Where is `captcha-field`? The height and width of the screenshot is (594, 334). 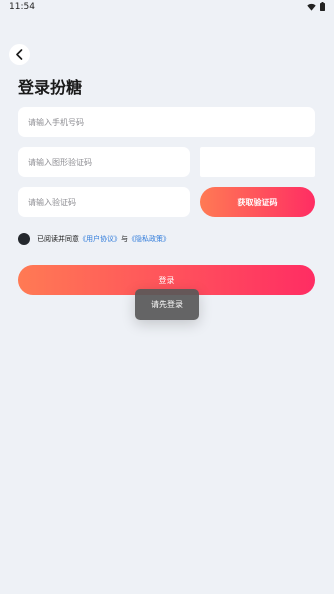 captcha-field is located at coordinates (104, 162).